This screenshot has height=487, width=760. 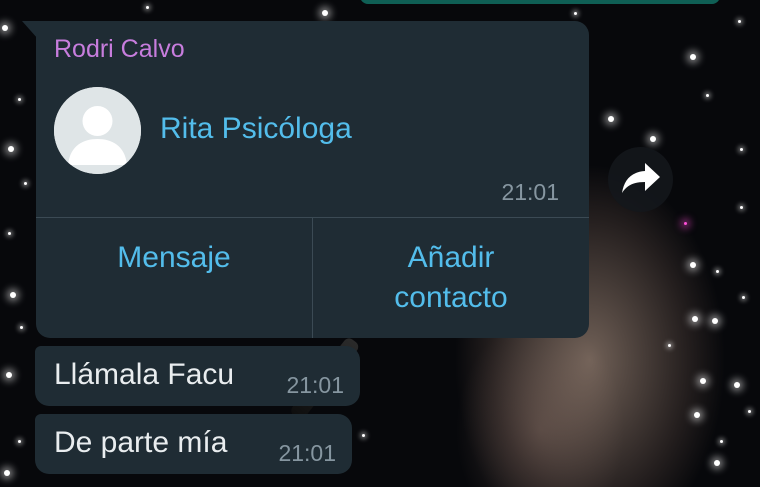 I want to click on shared-contact-name: Rita Psicóloga, so click(x=256, y=129).